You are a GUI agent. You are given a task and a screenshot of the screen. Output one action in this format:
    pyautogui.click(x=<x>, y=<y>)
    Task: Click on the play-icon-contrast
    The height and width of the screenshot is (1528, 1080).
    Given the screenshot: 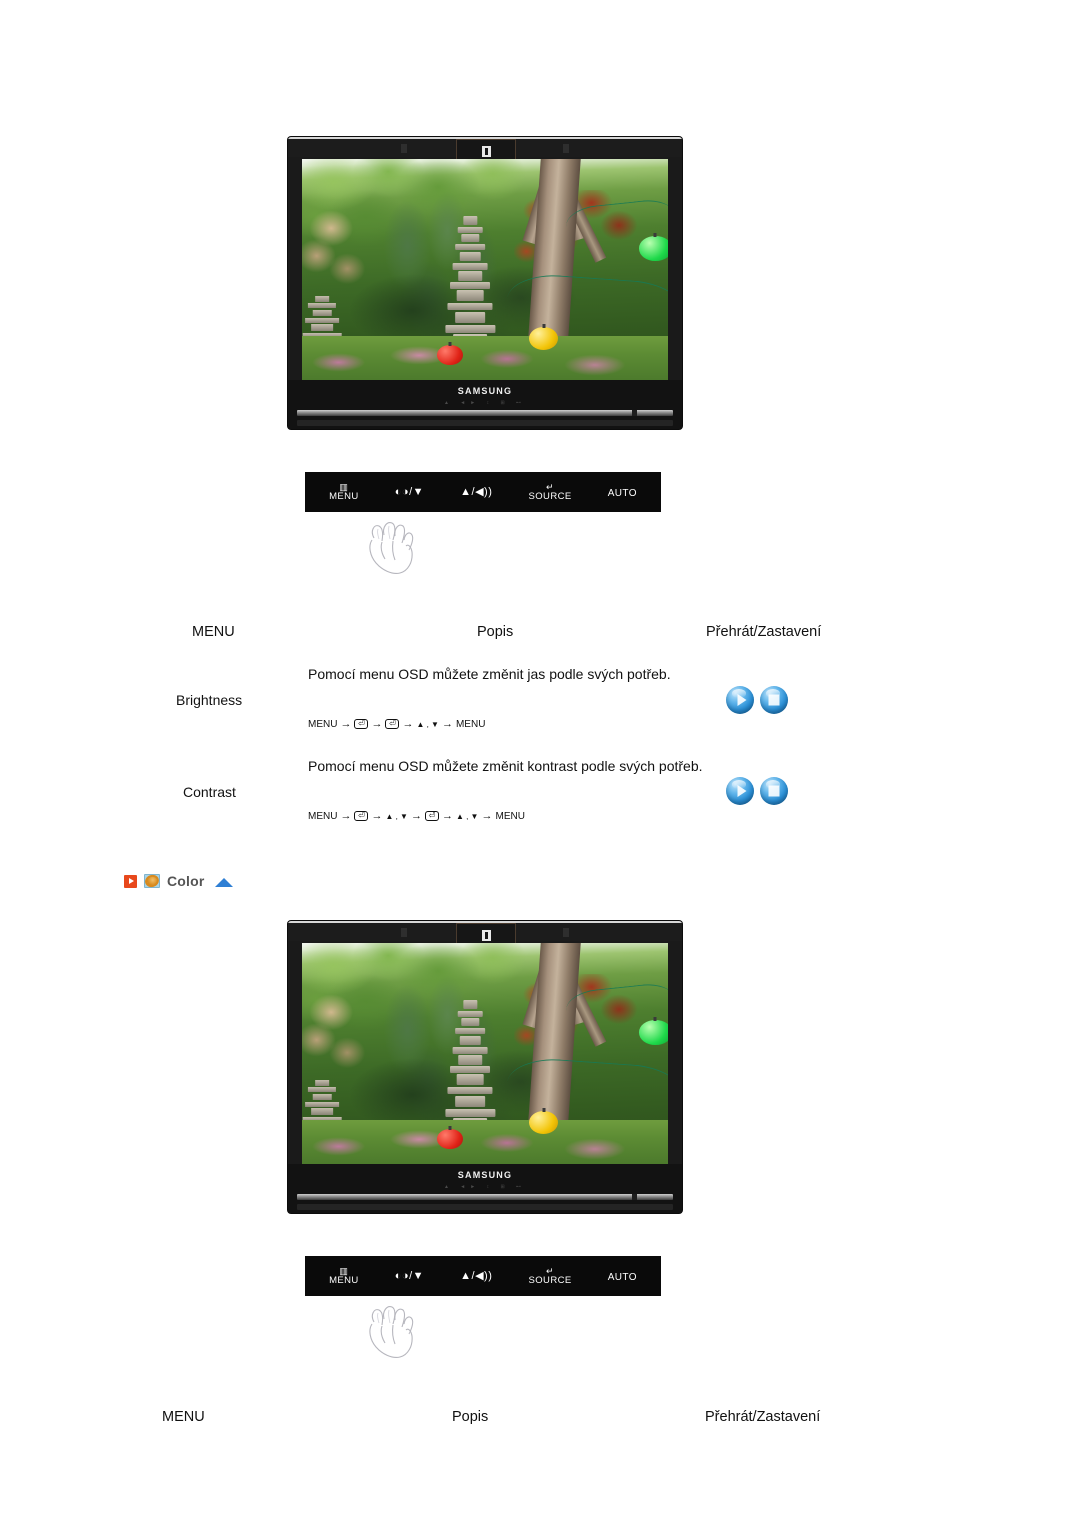 What is the action you would take?
    pyautogui.click(x=742, y=791)
    